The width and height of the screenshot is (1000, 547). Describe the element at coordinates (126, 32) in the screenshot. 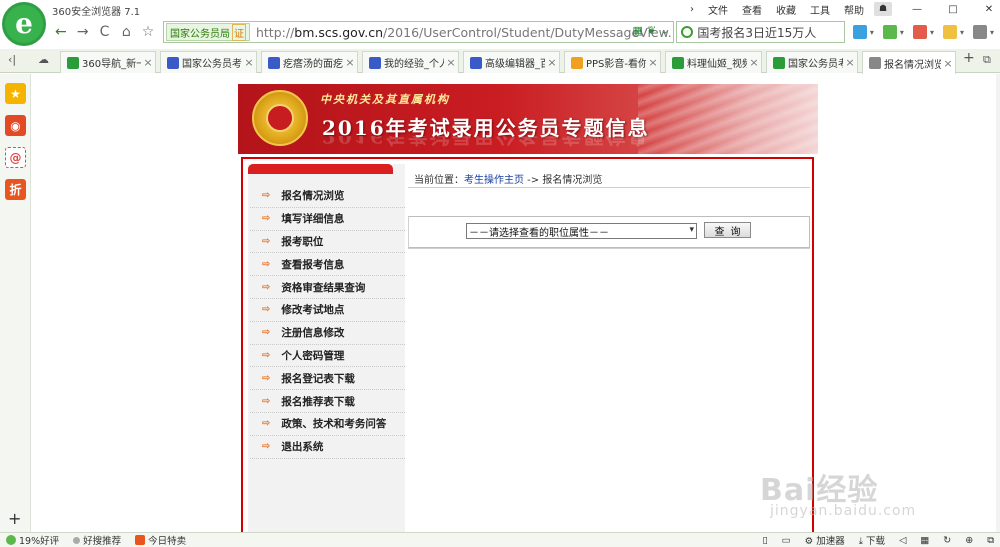

I see `home-button: ⌂` at that location.